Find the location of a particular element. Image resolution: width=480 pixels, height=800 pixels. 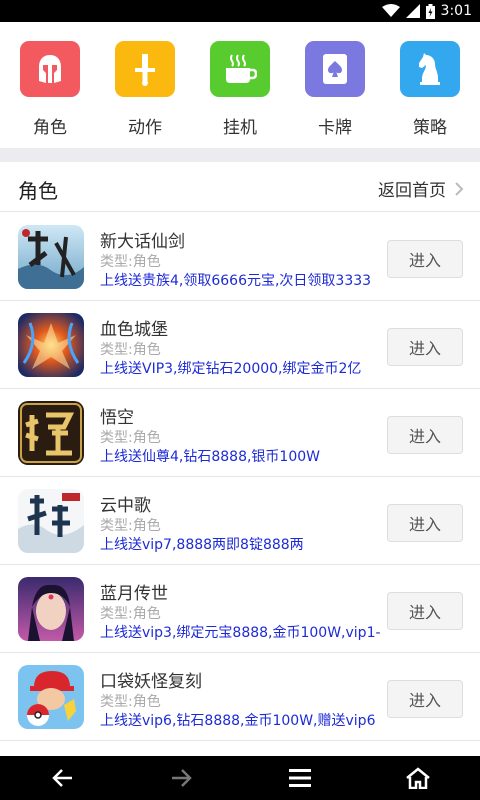

game-promo: 上线送vip3,绑定元宝8888,金币100W,vip1- is located at coordinates (240, 633).